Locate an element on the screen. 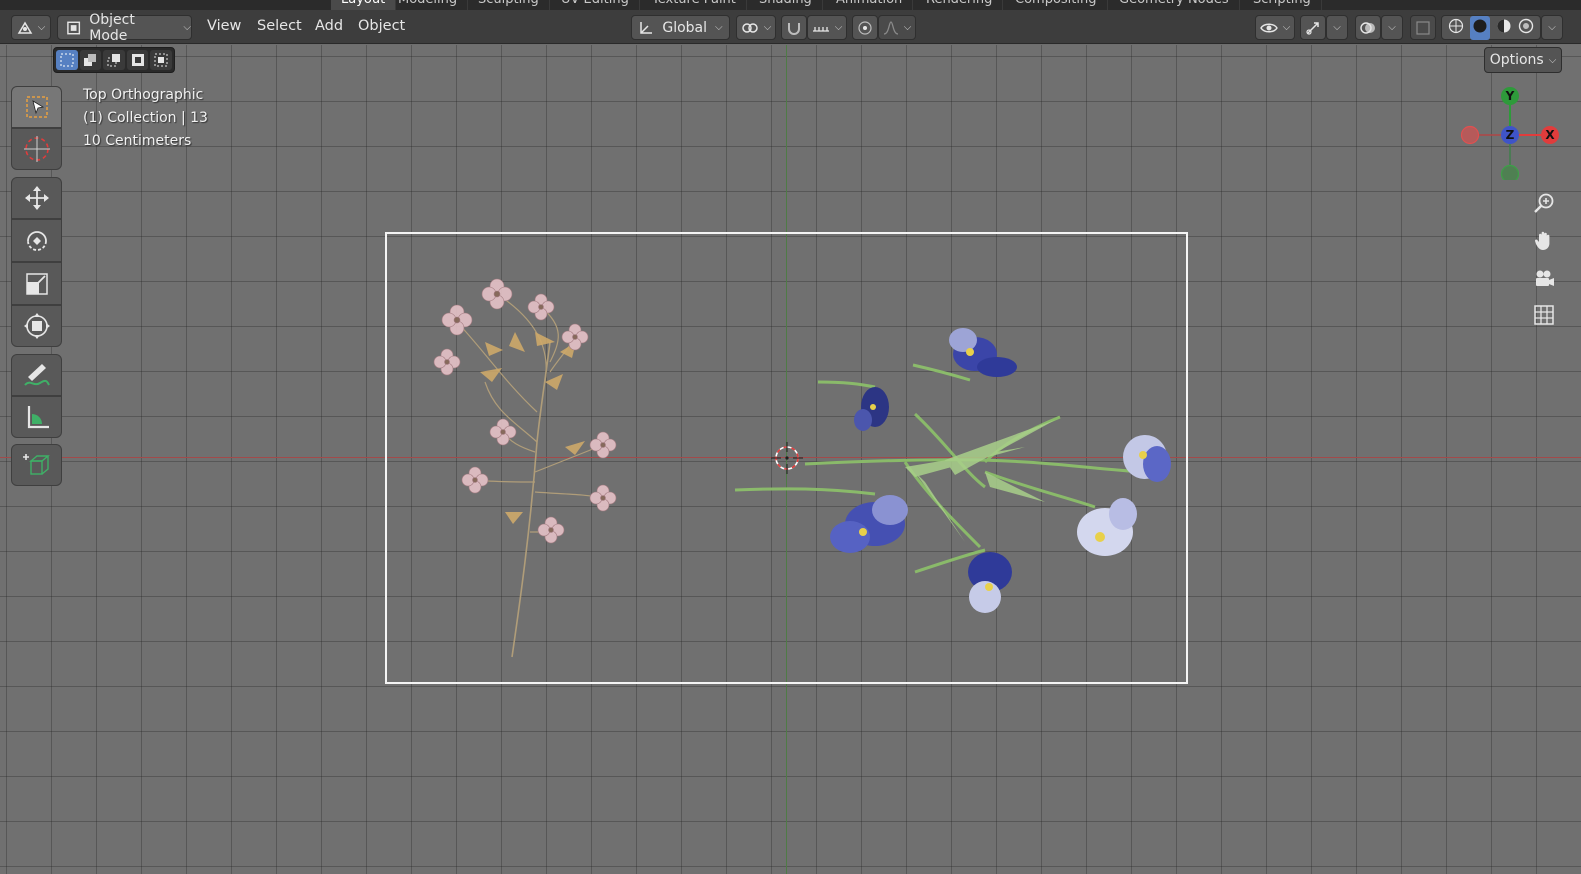 This screenshot has height=874, width=1581. pan-hand-icon is located at coordinates (1542, 240).